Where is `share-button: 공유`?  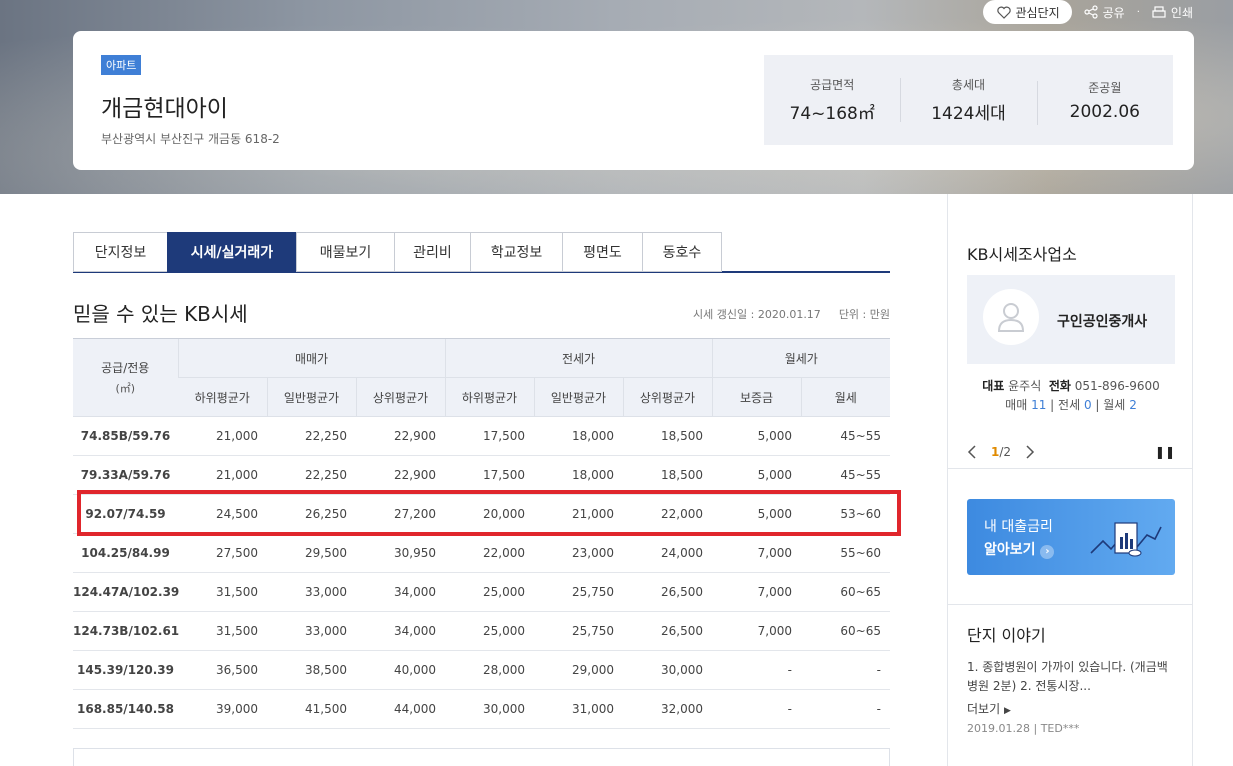 share-button: 공유 is located at coordinates (1104, 12).